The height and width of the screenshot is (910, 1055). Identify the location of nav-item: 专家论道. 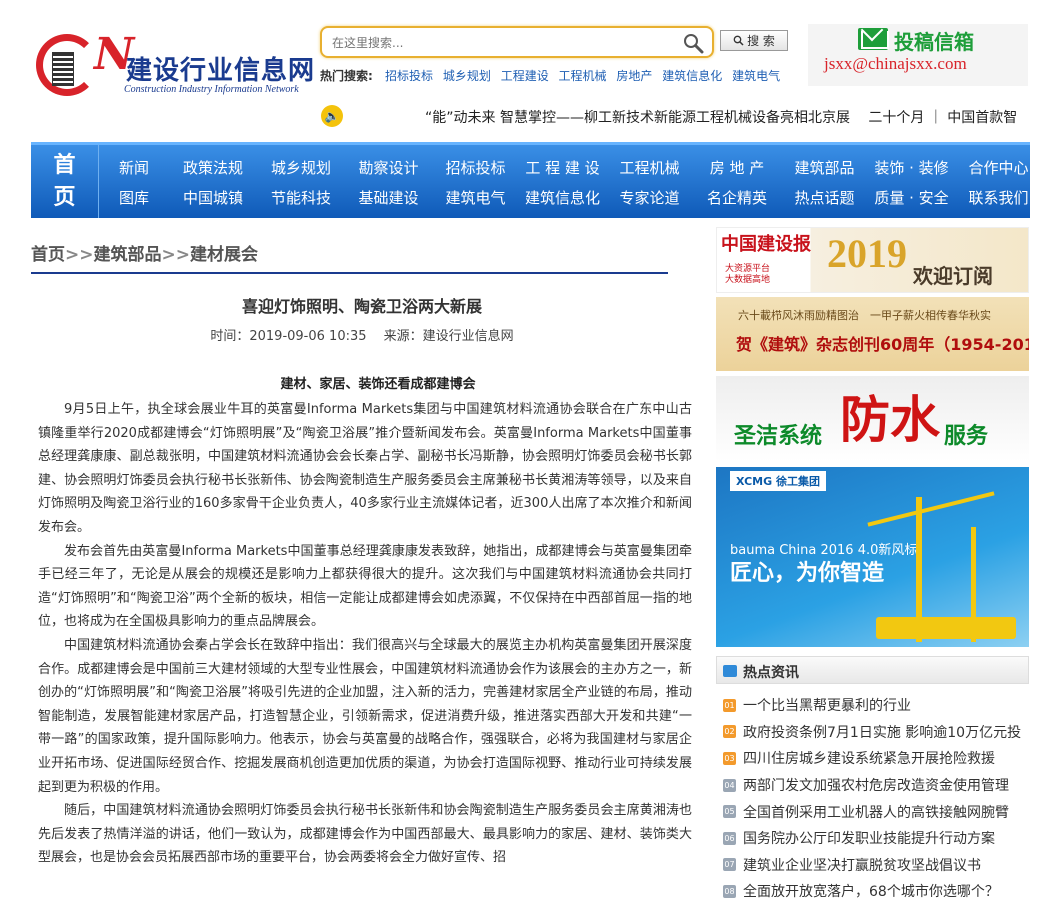
(649, 197).